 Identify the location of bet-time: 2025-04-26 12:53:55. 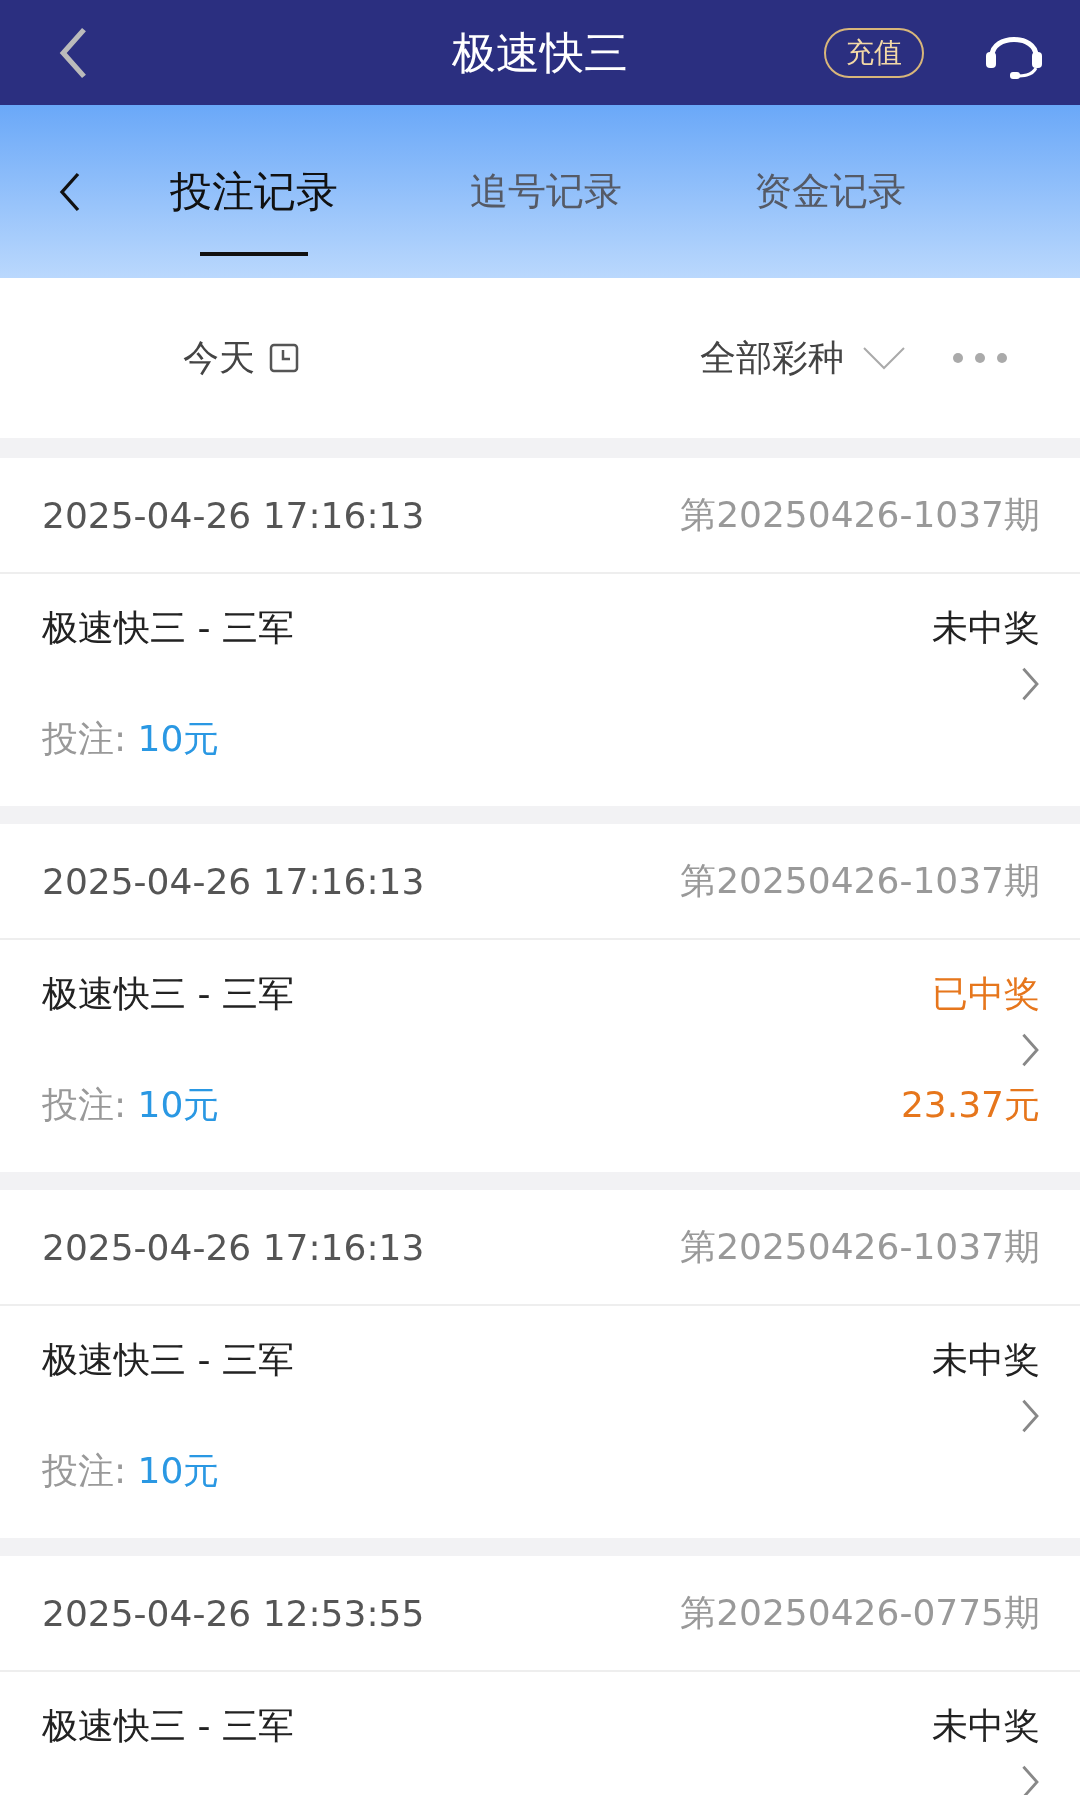
(233, 1613).